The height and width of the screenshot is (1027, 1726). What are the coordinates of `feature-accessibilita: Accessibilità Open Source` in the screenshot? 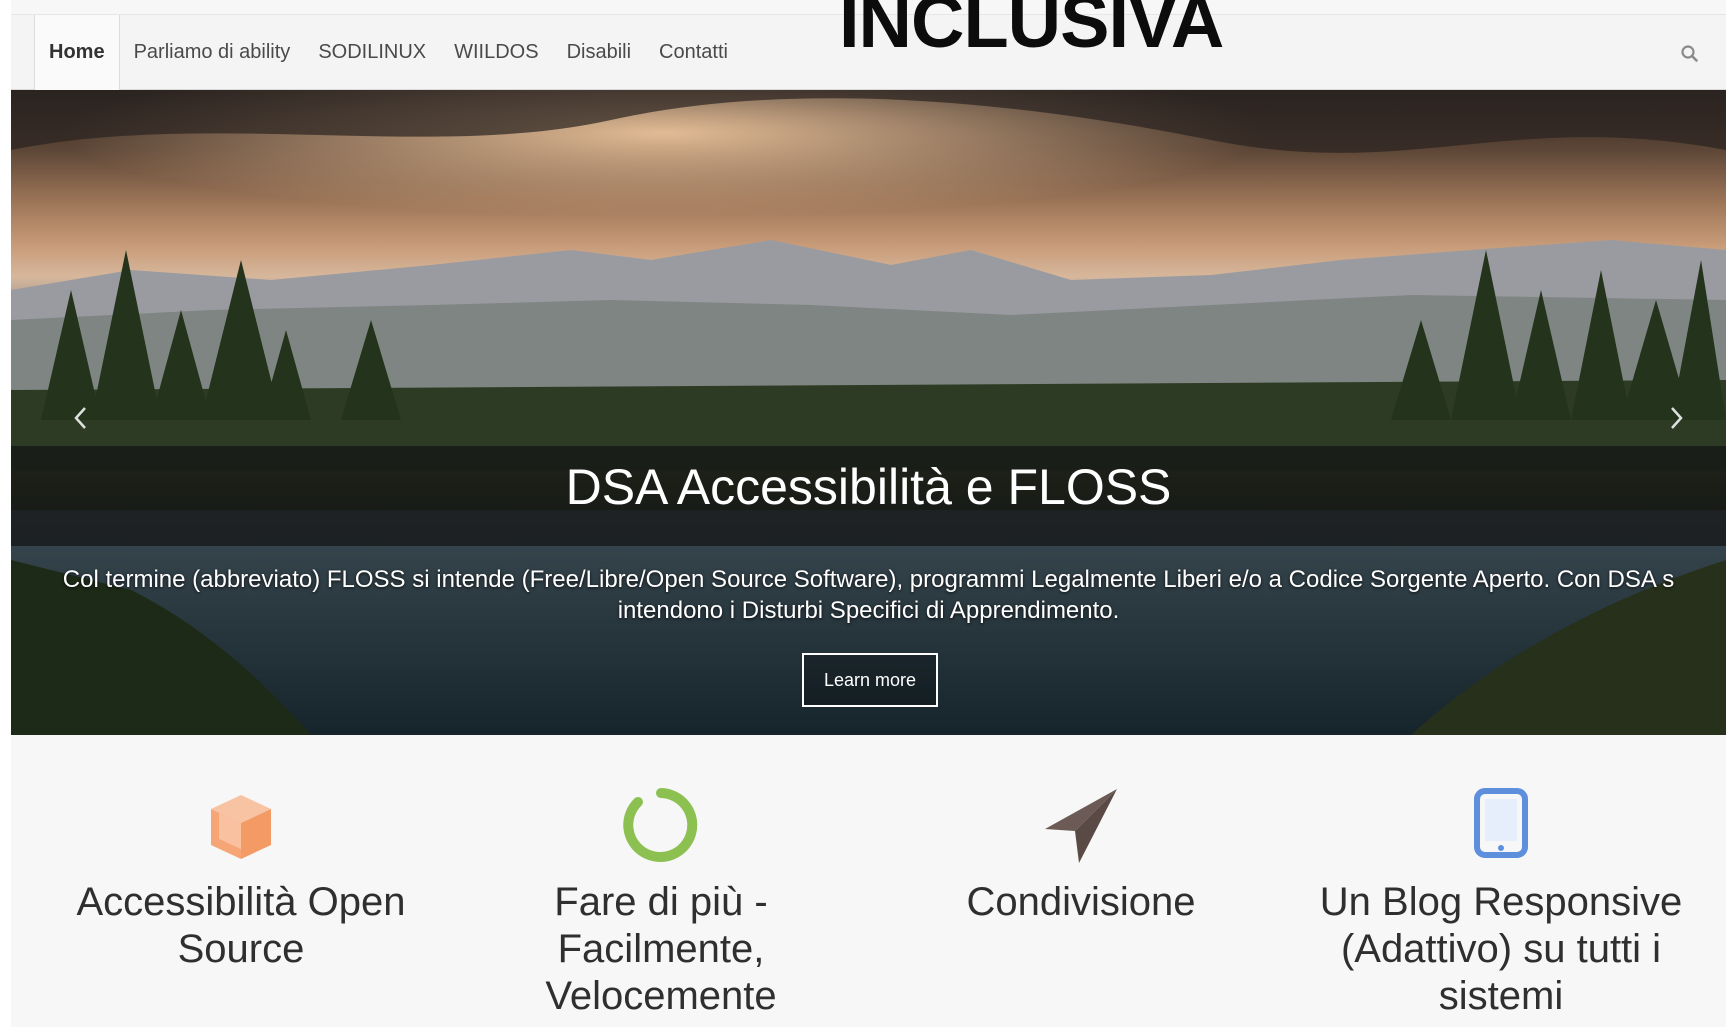 It's located at (241, 854).